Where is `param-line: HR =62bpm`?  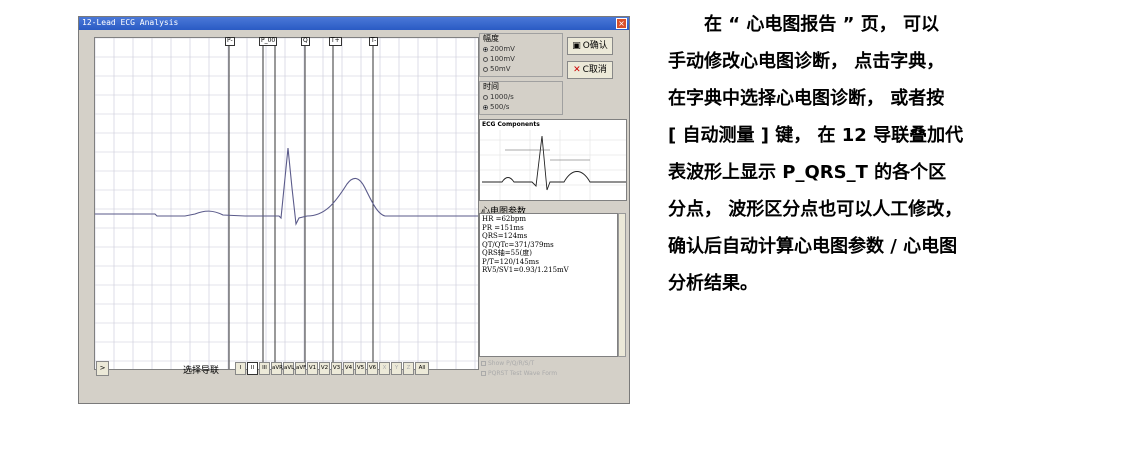 param-line: HR =62bpm is located at coordinates (504, 219).